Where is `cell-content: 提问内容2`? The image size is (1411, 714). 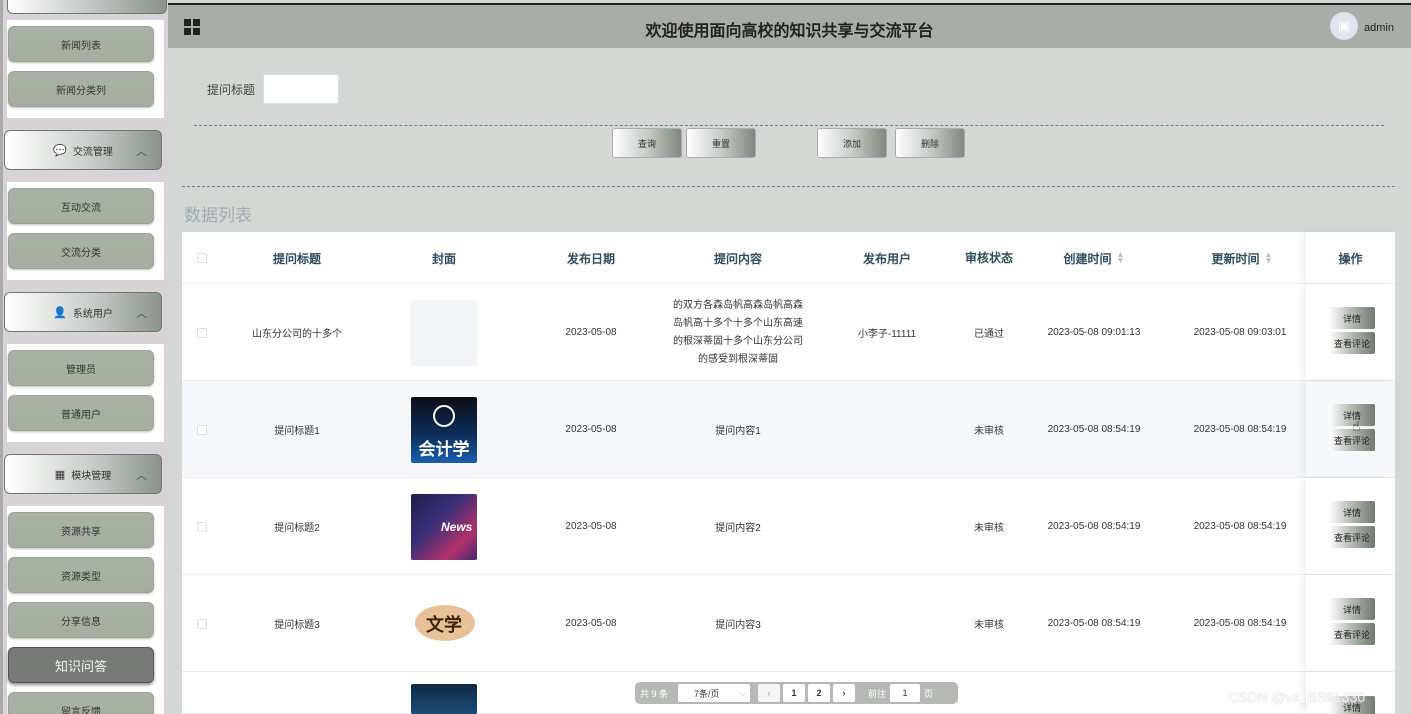 cell-content: 提问内容2 is located at coordinates (738, 528).